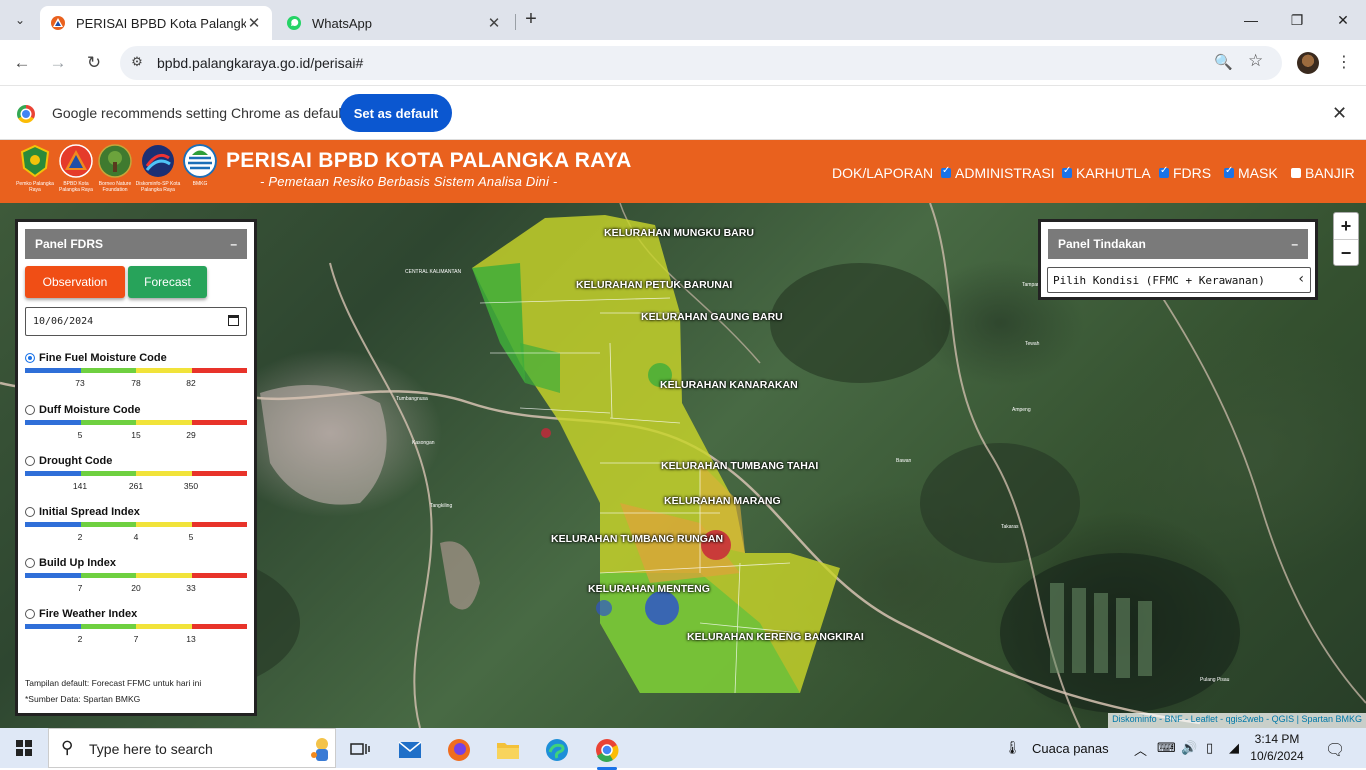  Describe the element at coordinates (58, 63) in the screenshot. I see `forward-icon: →` at that location.